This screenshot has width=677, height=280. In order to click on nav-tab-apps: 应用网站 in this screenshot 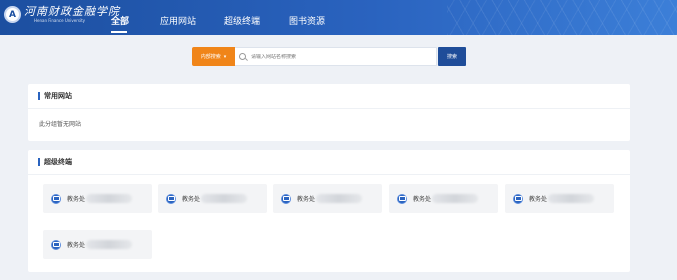, I will do `click(178, 20)`.